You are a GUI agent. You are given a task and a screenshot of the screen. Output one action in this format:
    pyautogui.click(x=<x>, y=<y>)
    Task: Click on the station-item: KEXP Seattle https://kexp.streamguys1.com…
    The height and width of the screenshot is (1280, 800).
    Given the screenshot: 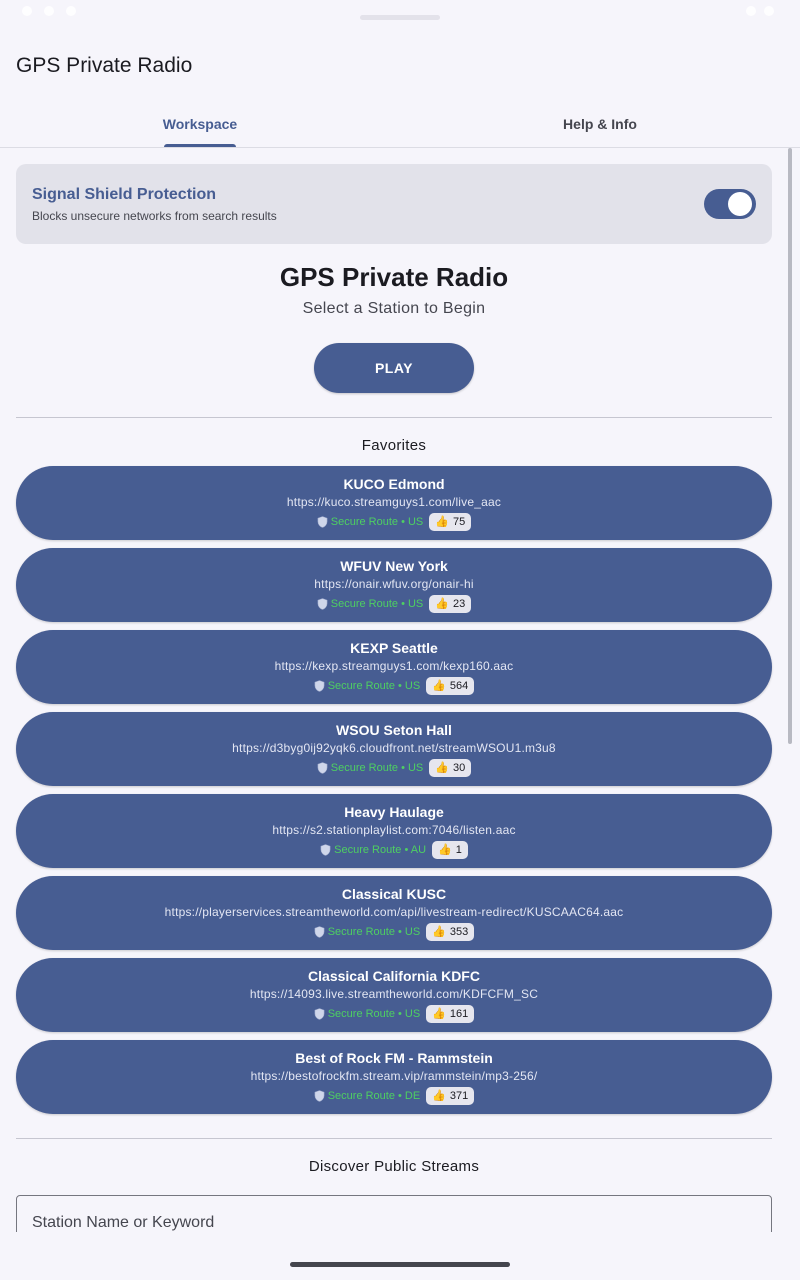 What is the action you would take?
    pyautogui.click(x=394, y=667)
    